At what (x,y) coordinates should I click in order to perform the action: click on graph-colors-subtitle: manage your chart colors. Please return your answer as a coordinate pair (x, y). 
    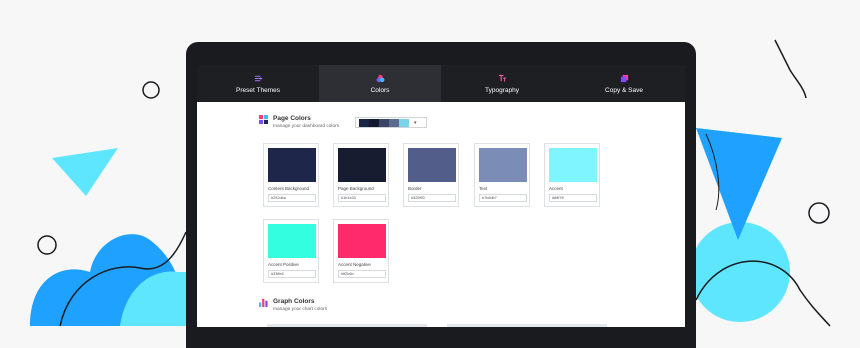
    Looking at the image, I should click on (300, 309).